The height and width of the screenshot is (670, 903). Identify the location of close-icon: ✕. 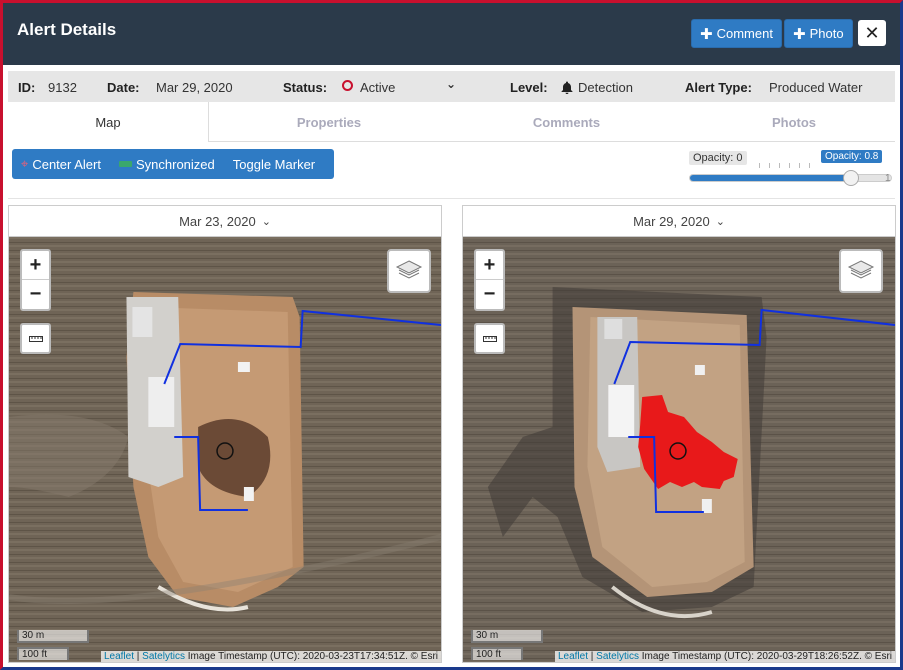
(872, 32).